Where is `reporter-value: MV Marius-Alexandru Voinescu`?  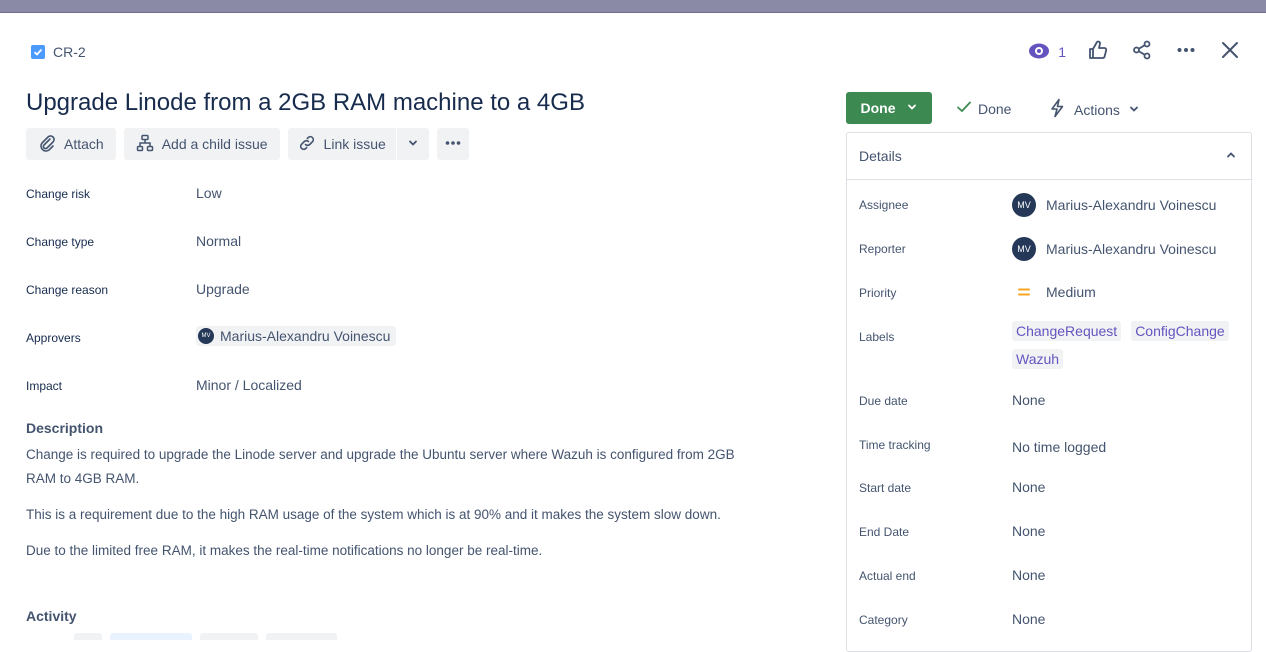
reporter-value: MV Marius-Alexandru Voinescu is located at coordinates (1114, 249).